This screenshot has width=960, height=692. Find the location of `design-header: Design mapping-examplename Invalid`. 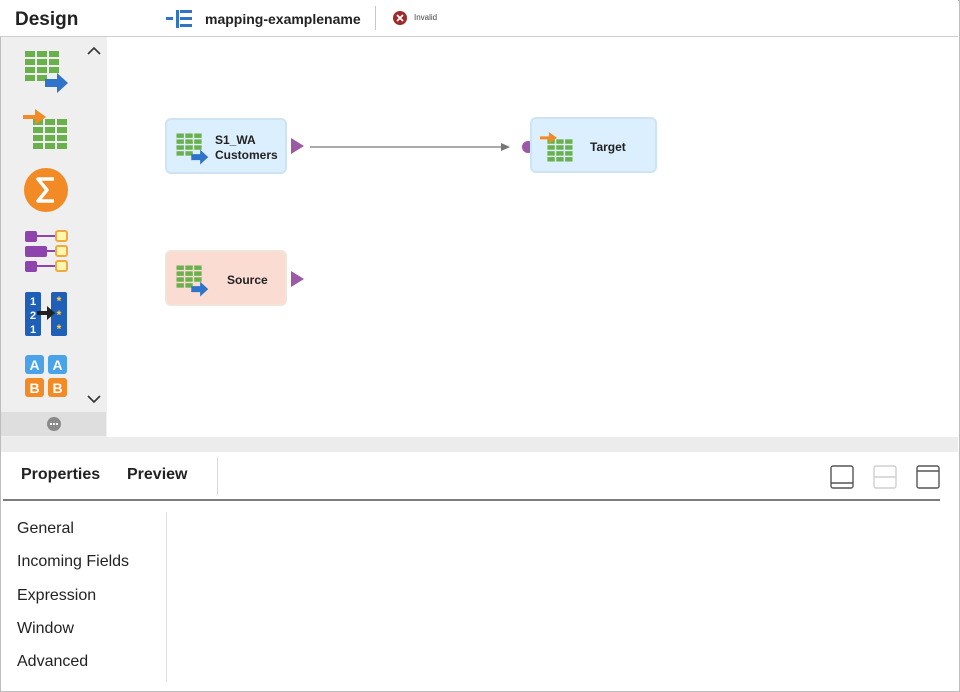

design-header: Design mapping-examplename Invalid is located at coordinates (479, 18).